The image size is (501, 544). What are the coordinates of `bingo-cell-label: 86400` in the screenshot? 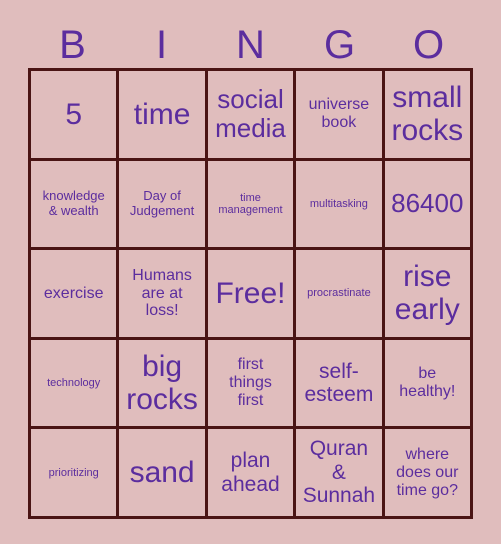 It's located at (427, 203).